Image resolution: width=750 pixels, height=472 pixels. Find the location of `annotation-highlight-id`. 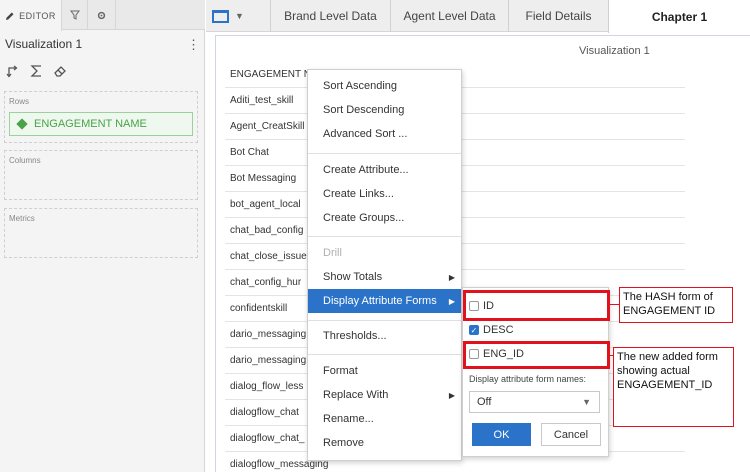

annotation-highlight-id is located at coordinates (536, 305).